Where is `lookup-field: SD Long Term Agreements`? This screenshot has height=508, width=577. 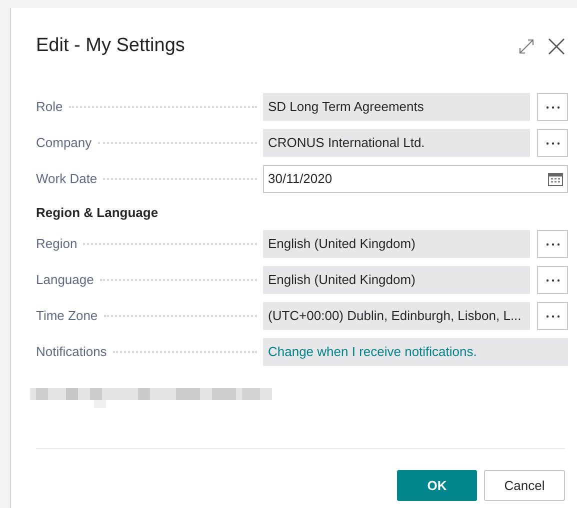 lookup-field: SD Long Term Agreements is located at coordinates (396, 107).